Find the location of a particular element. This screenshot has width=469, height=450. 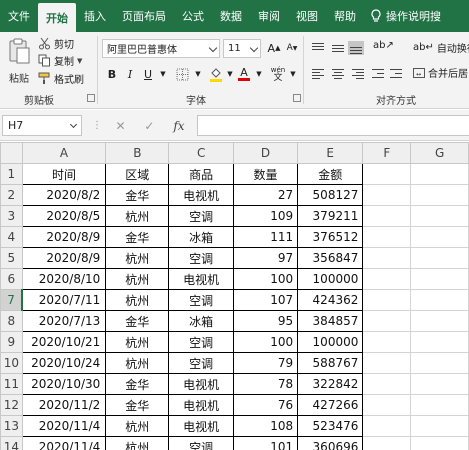

cell: 108 is located at coordinates (265, 426).